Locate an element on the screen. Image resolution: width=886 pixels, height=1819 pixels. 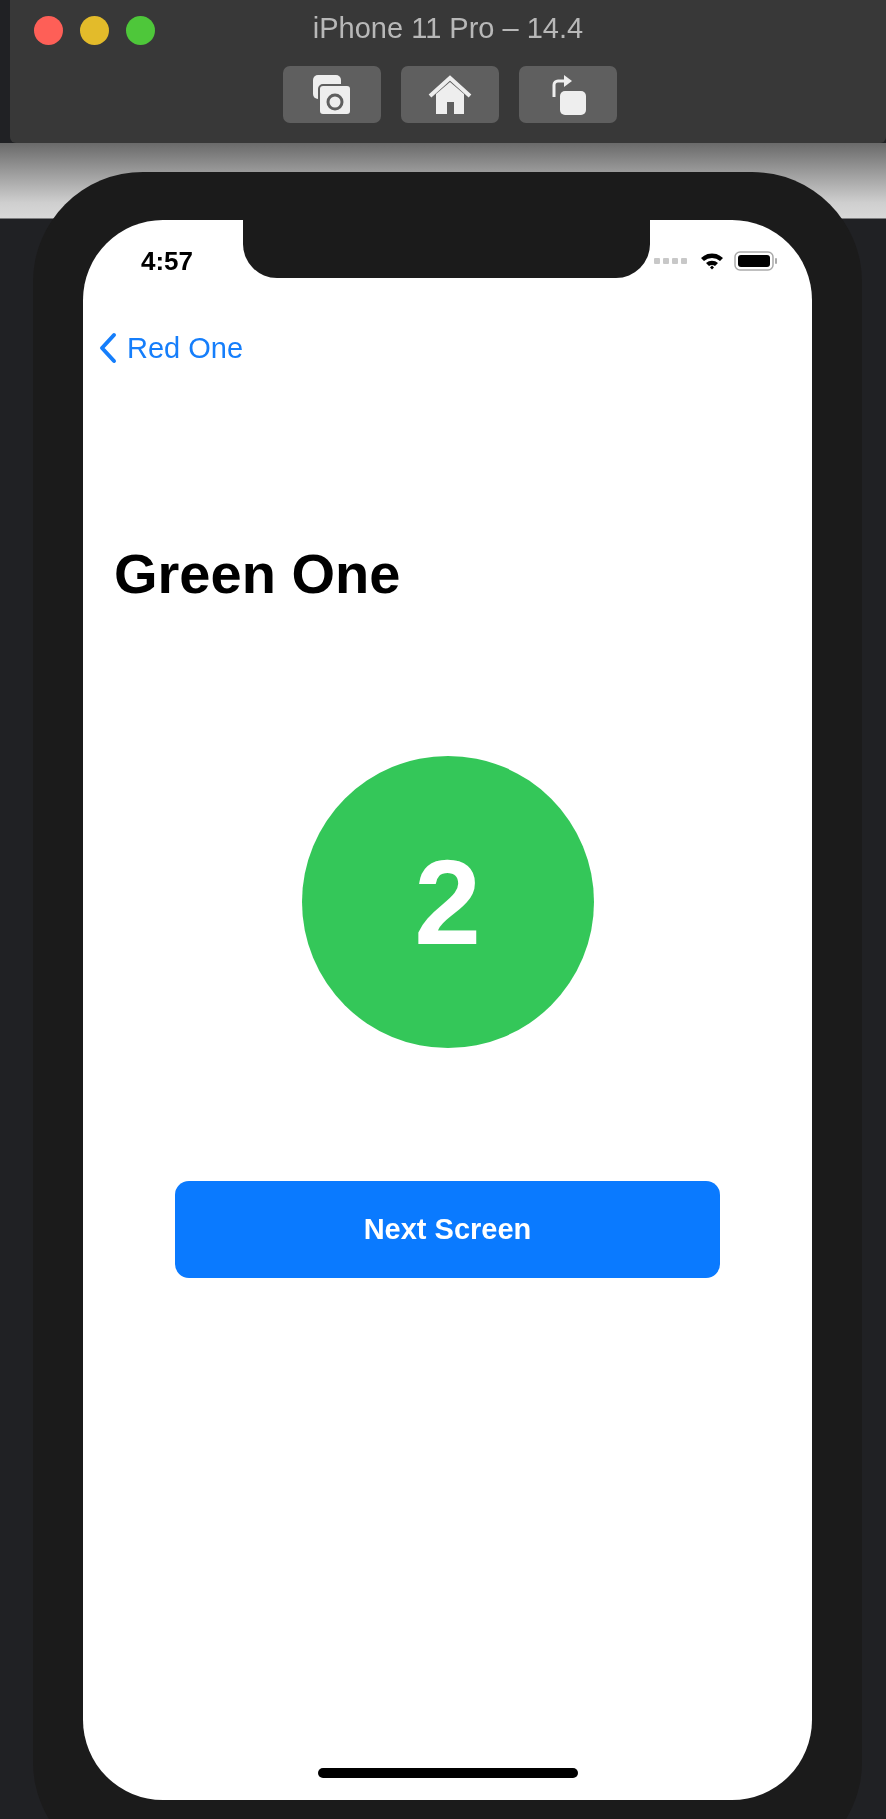
home-icon is located at coordinates (450, 94).